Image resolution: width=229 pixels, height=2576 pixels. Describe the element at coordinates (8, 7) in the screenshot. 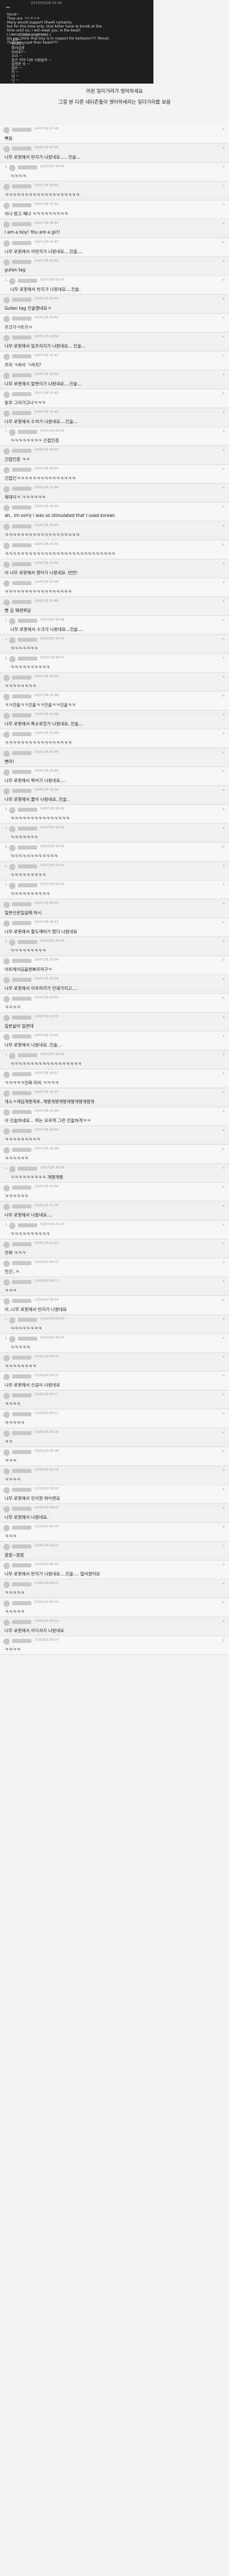

I see `post-username: ㅡ` at that location.